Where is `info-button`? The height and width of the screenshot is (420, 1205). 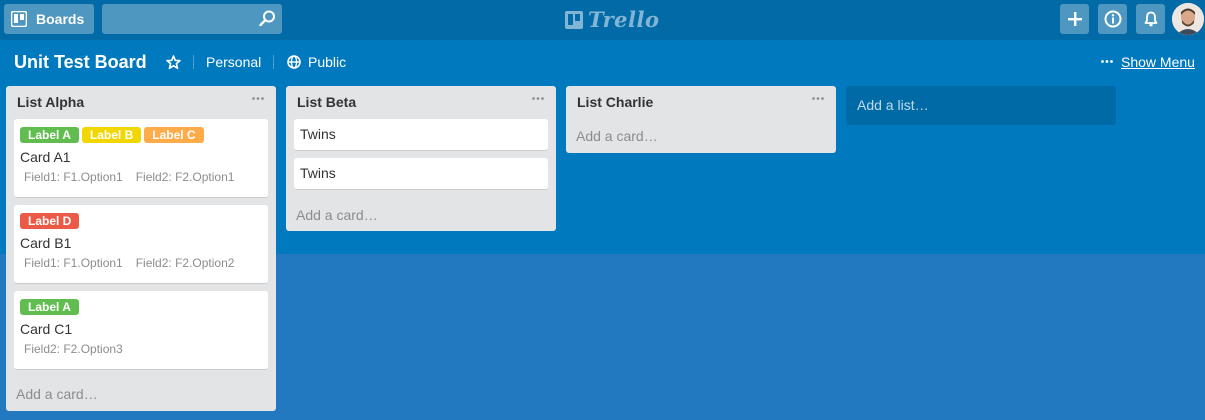
info-button is located at coordinates (1112, 19).